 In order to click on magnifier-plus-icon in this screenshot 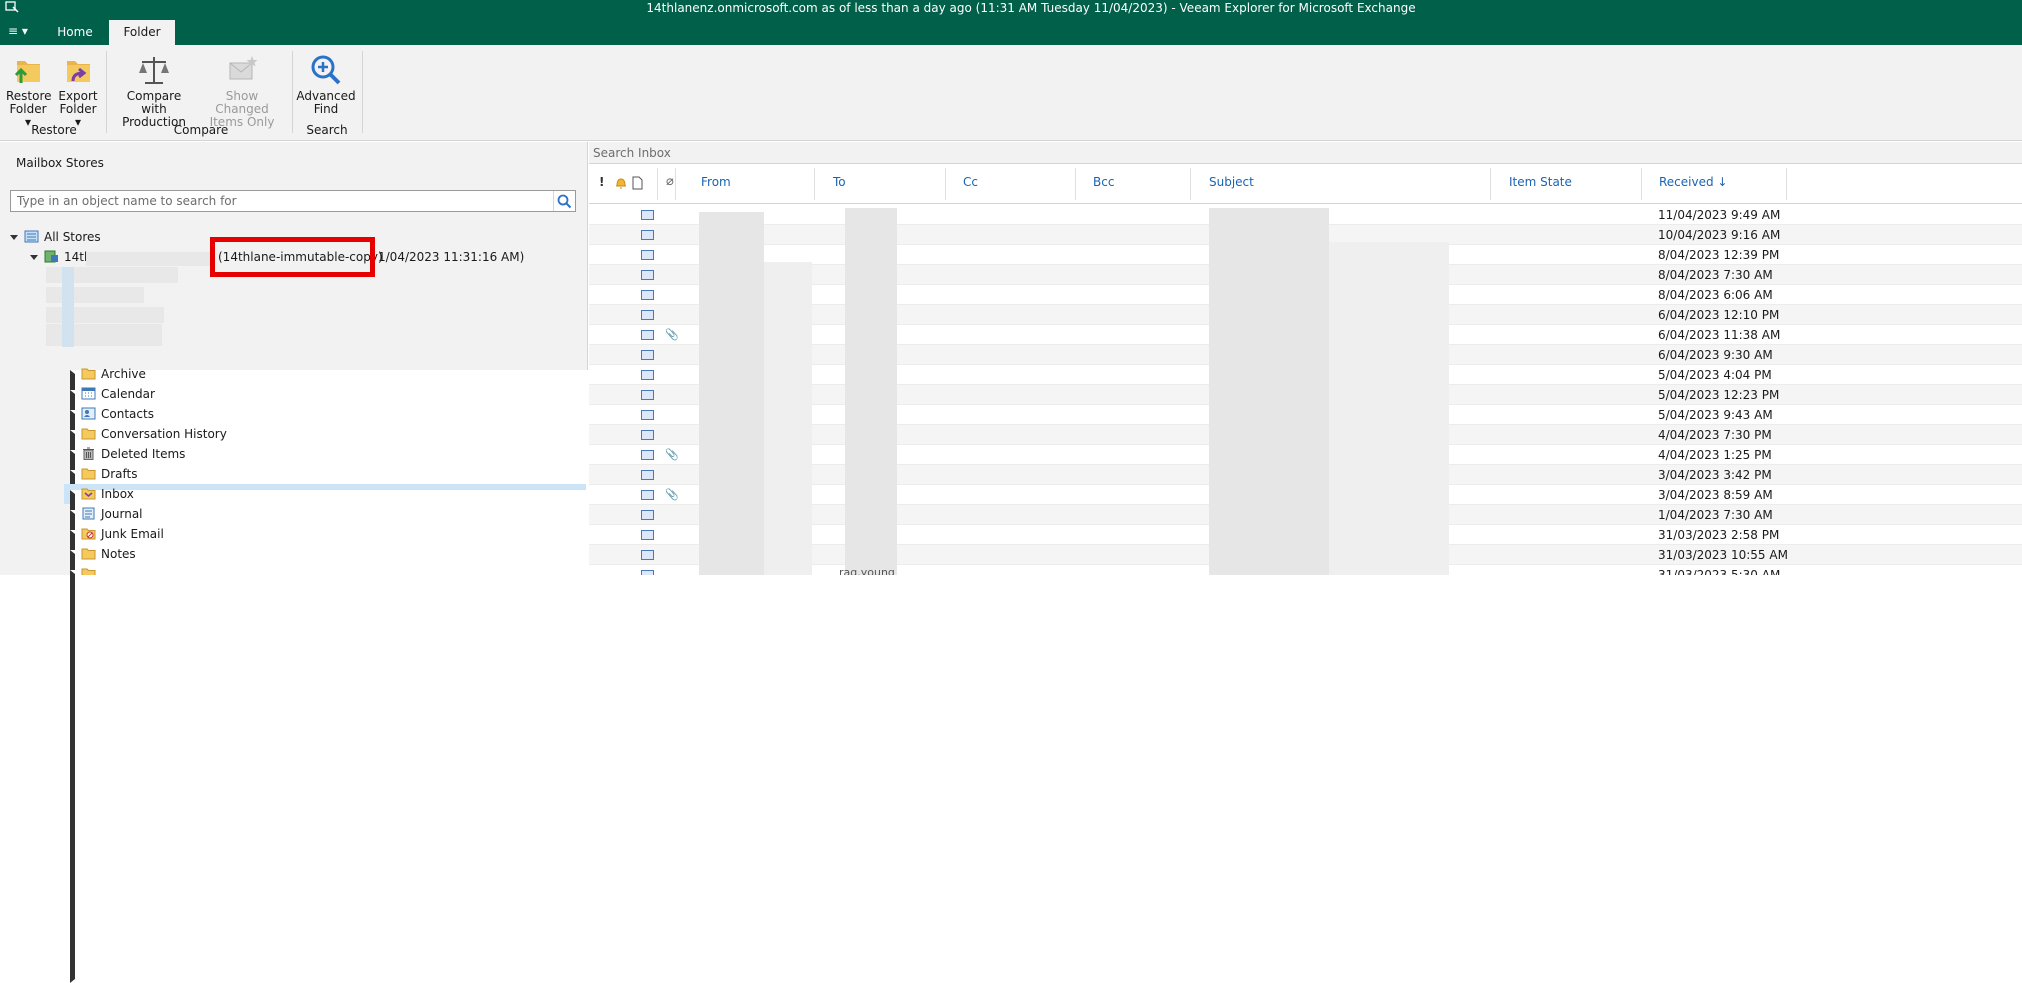, I will do `click(326, 70)`.